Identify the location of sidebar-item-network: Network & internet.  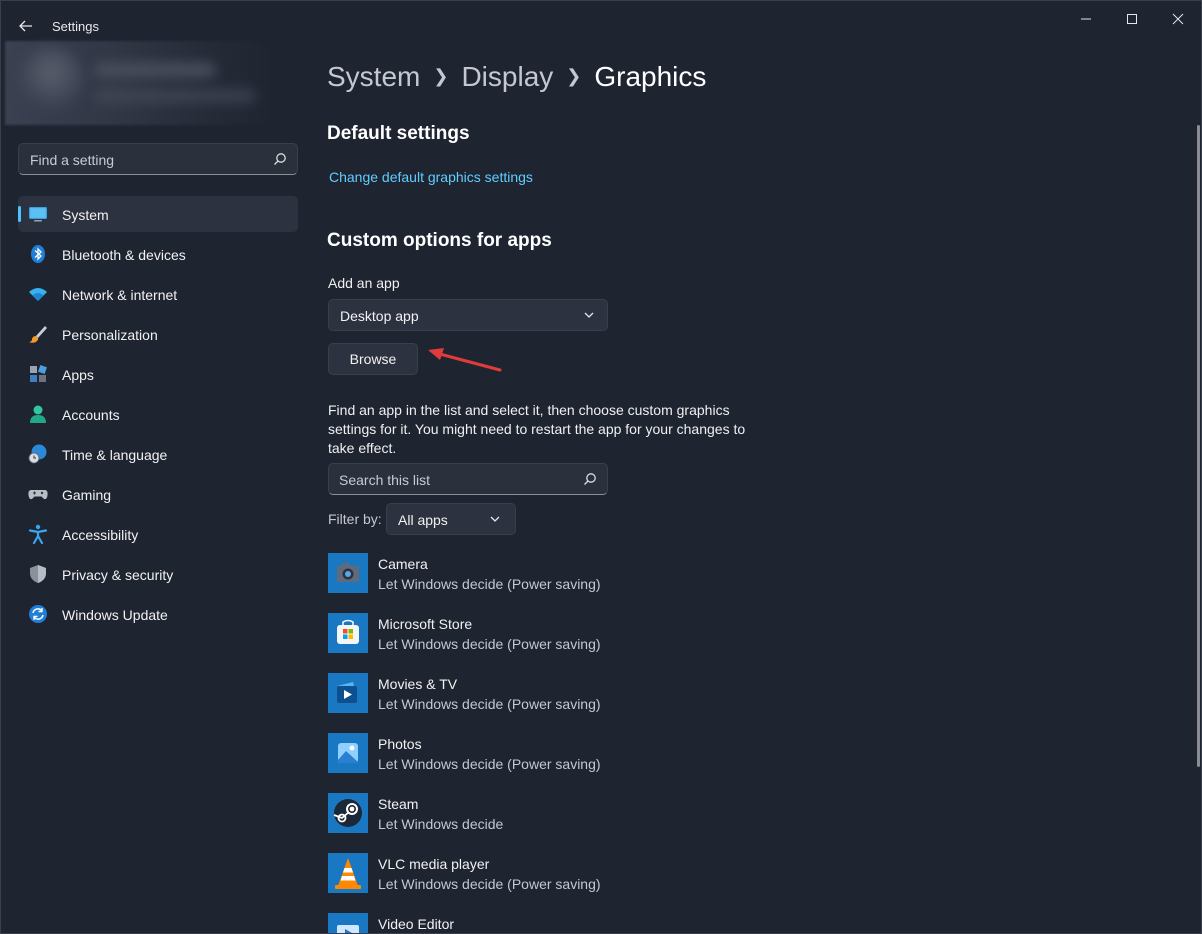
(158, 294).